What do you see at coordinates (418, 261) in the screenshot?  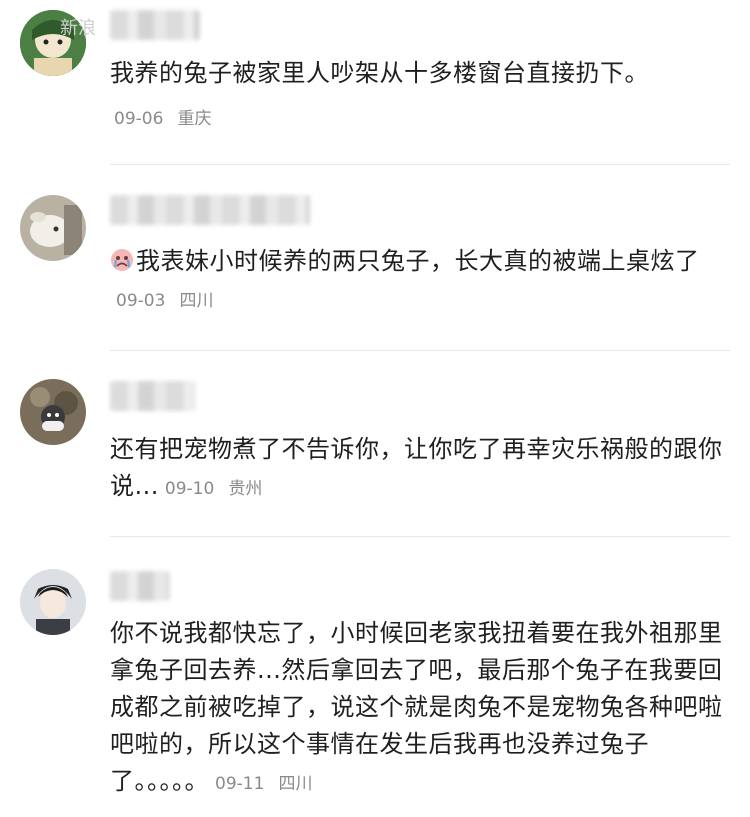 I see `comment-body: 我表妹小时候养的两只兔子，长大真的被端上桌炫了` at bounding box center [418, 261].